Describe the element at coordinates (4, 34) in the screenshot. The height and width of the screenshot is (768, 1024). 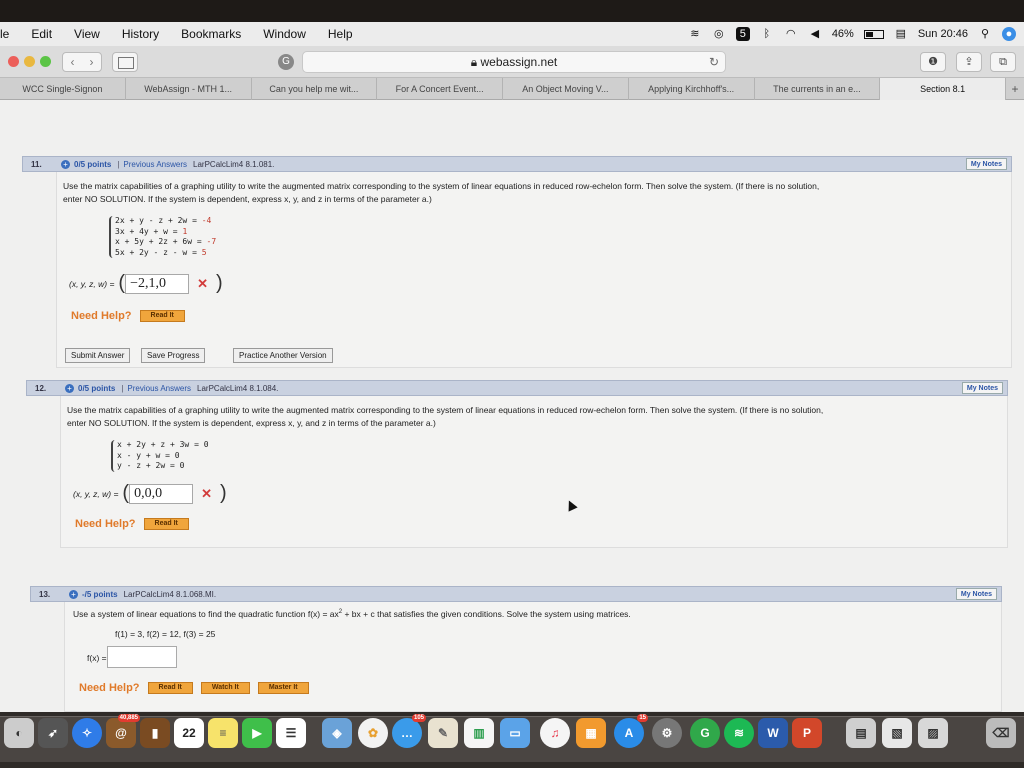
I see `menu-file: le` at that location.